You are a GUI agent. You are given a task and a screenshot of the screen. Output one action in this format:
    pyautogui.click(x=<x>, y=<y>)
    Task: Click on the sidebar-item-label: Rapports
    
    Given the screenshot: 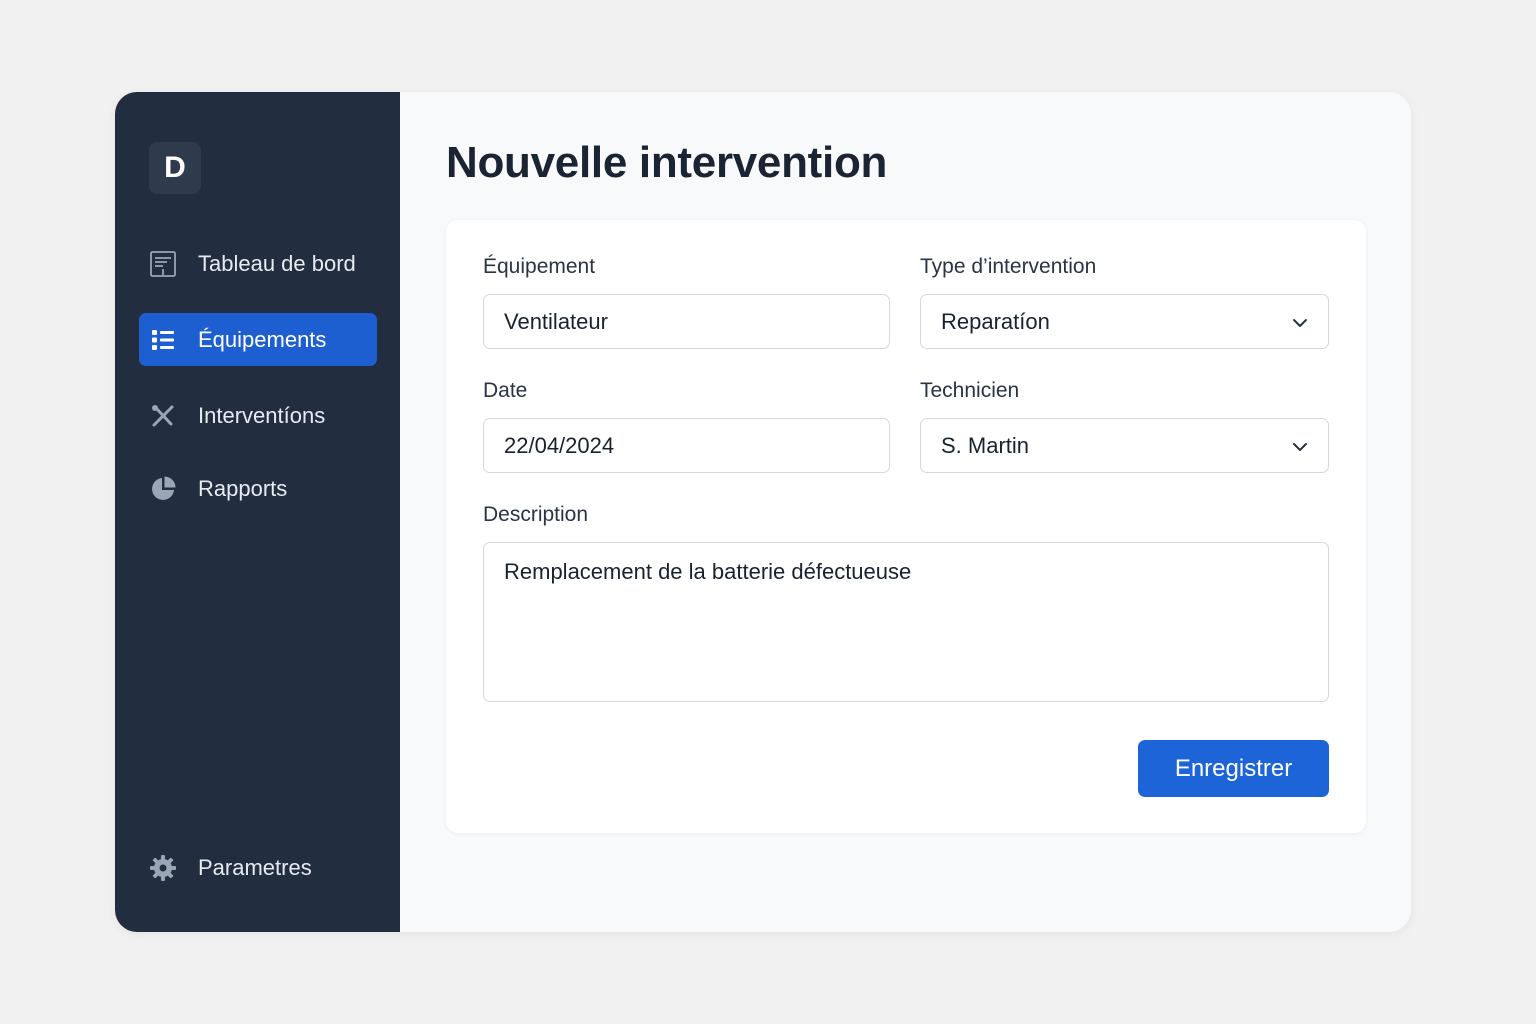 What is the action you would take?
    pyautogui.click(x=243, y=488)
    